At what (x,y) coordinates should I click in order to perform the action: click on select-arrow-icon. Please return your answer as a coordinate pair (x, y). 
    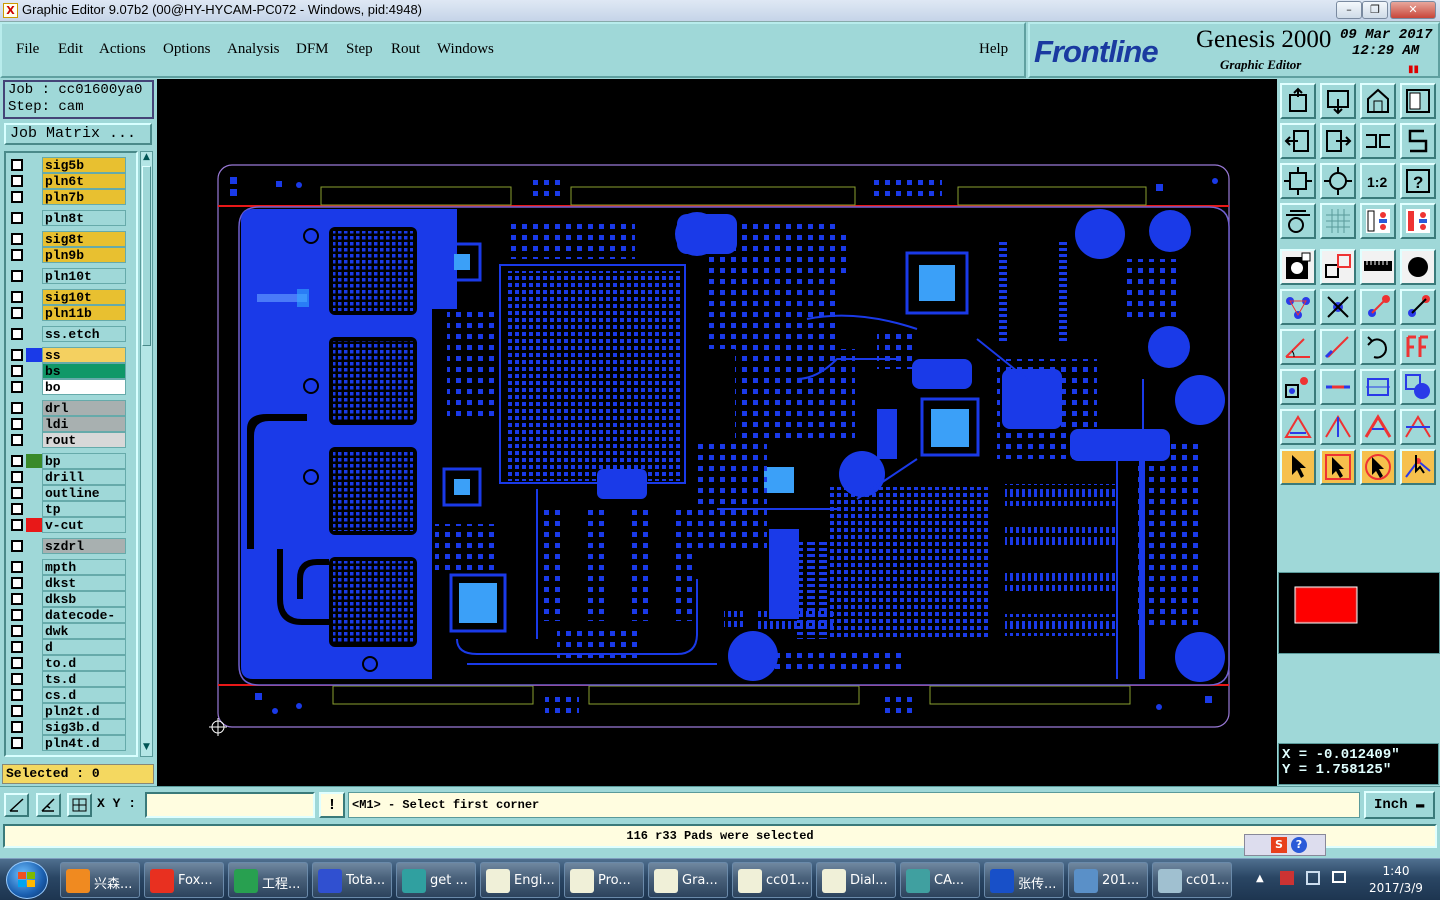
    Looking at the image, I should click on (1378, 467).